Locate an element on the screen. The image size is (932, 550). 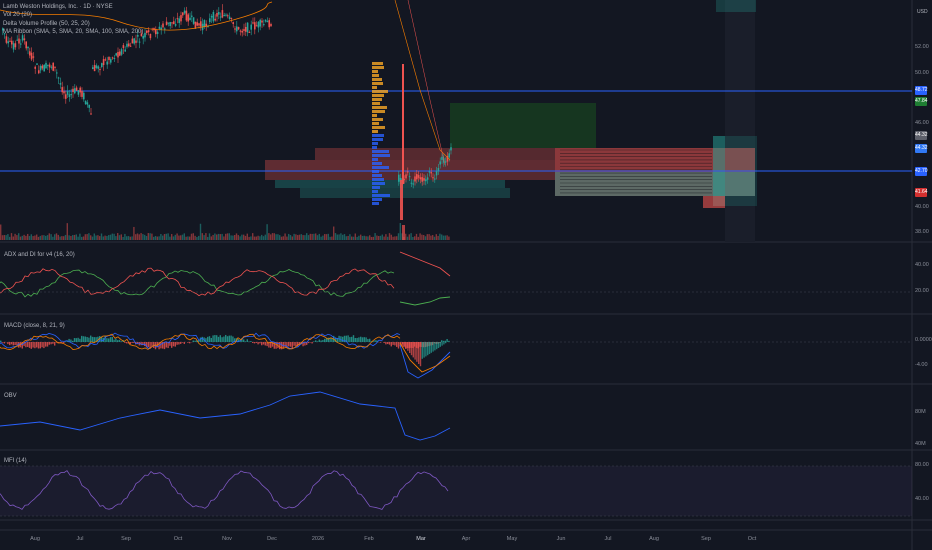
volume-profile-legend: Delta Volume Profile (50, 25, 20) is located at coordinates (73, 24).